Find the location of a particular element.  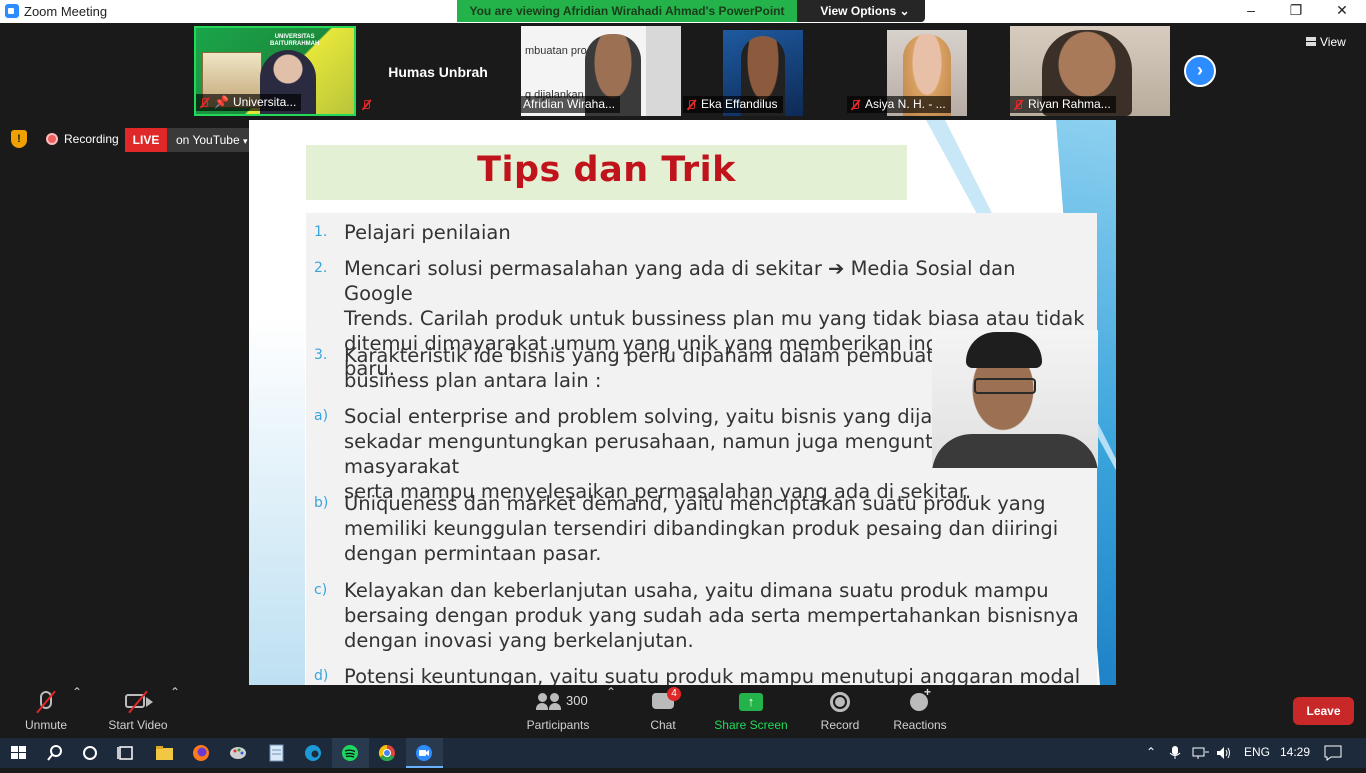

folder-icon is located at coordinates (164, 753).